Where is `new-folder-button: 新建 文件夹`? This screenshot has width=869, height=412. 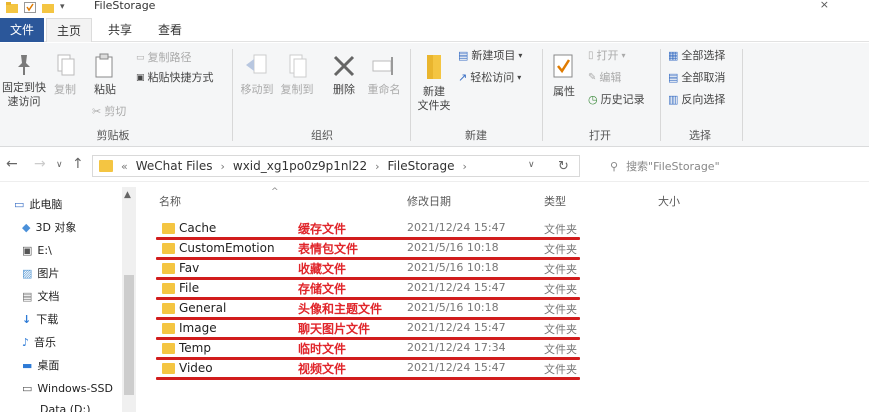
new-folder-button: 新建 文件夹 is located at coordinates (434, 83).